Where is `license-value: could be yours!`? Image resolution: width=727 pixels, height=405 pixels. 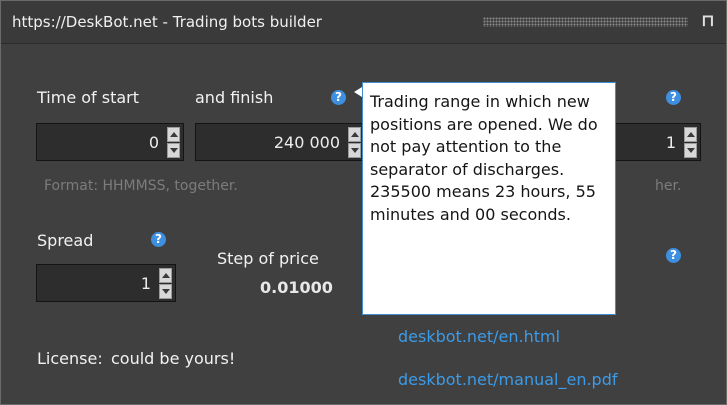
license-value: could be yours! is located at coordinates (173, 358).